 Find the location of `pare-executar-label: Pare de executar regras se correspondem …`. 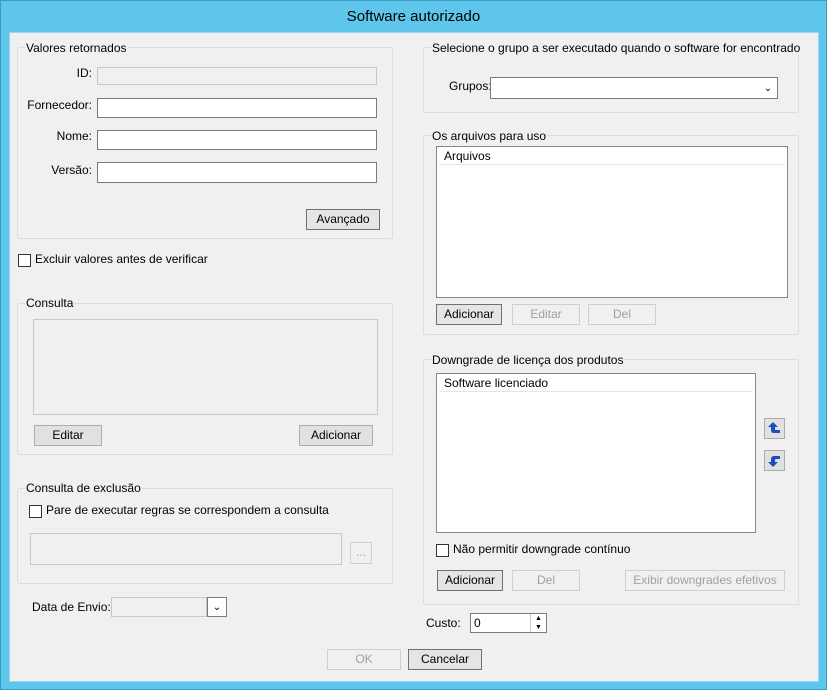

pare-executar-label: Pare de executar regras se correspondem … is located at coordinates (187, 510).